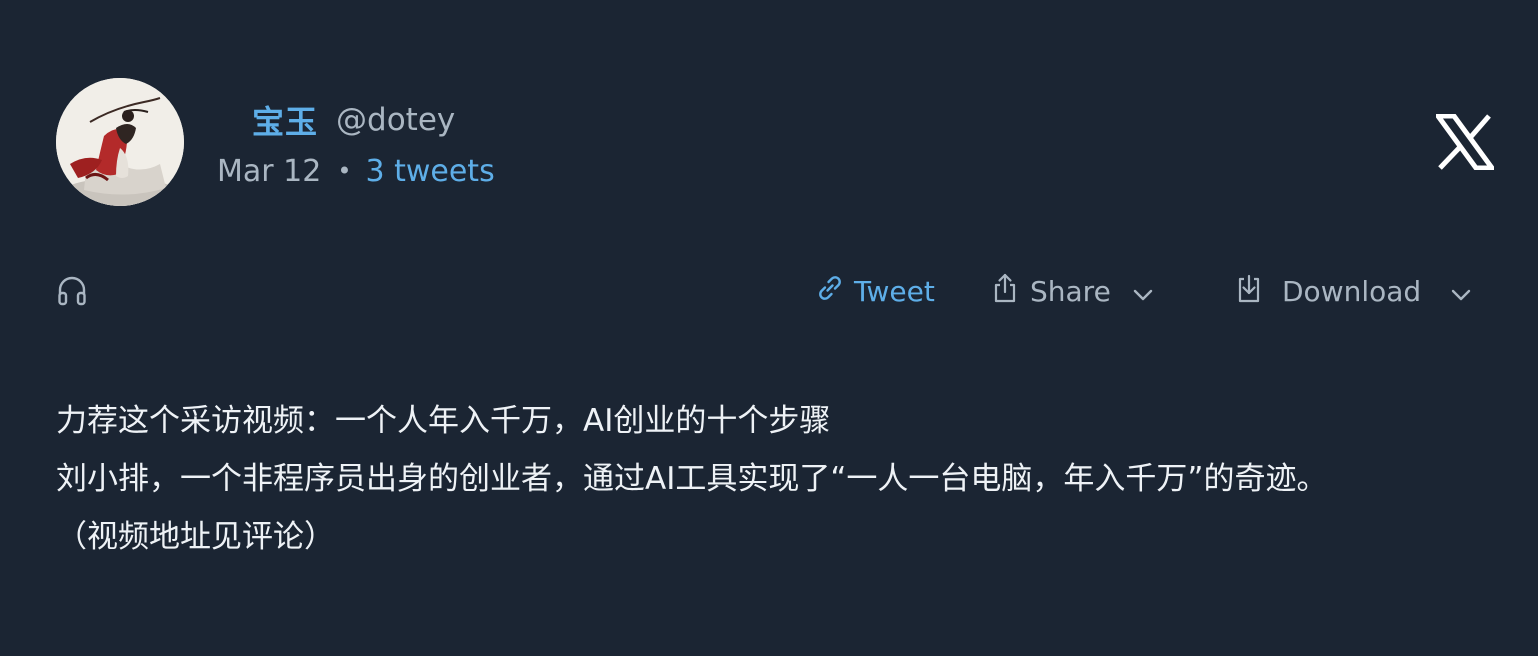 Image resolution: width=1538 pixels, height=656 pixels. What do you see at coordinates (120, 142) in the screenshot?
I see `avatar` at bounding box center [120, 142].